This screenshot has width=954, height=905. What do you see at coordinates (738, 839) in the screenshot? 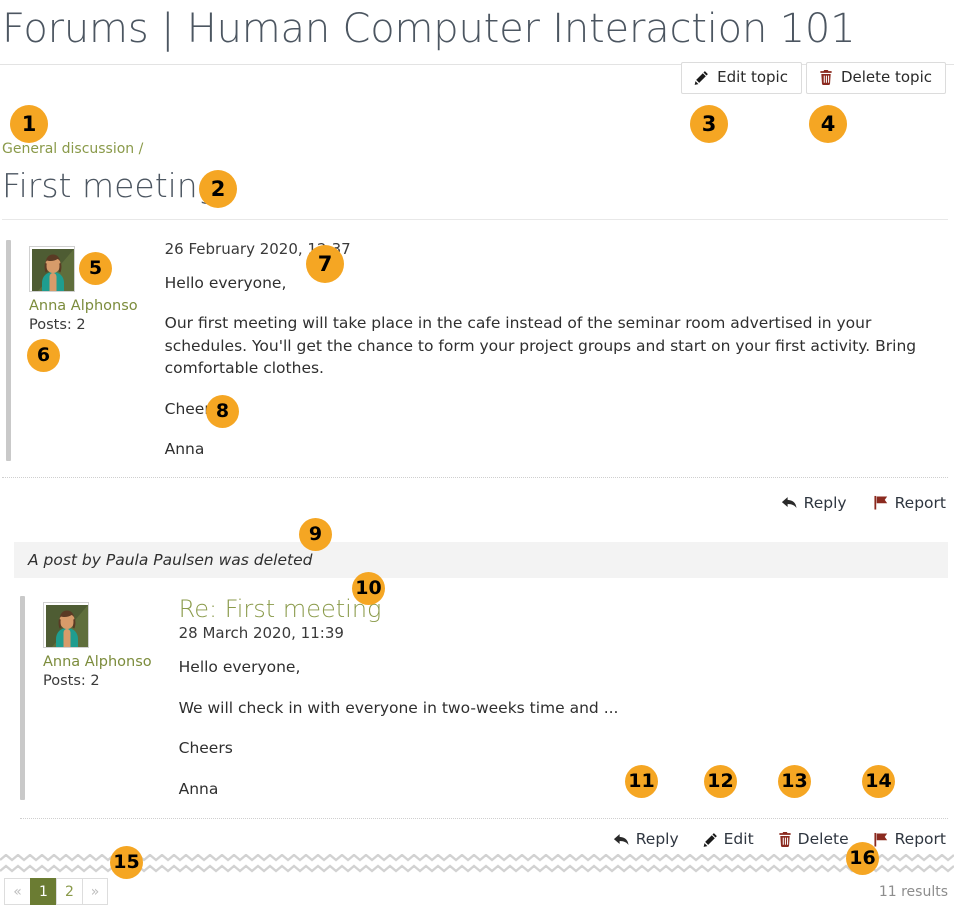
I see `edit-label: Edit` at bounding box center [738, 839].